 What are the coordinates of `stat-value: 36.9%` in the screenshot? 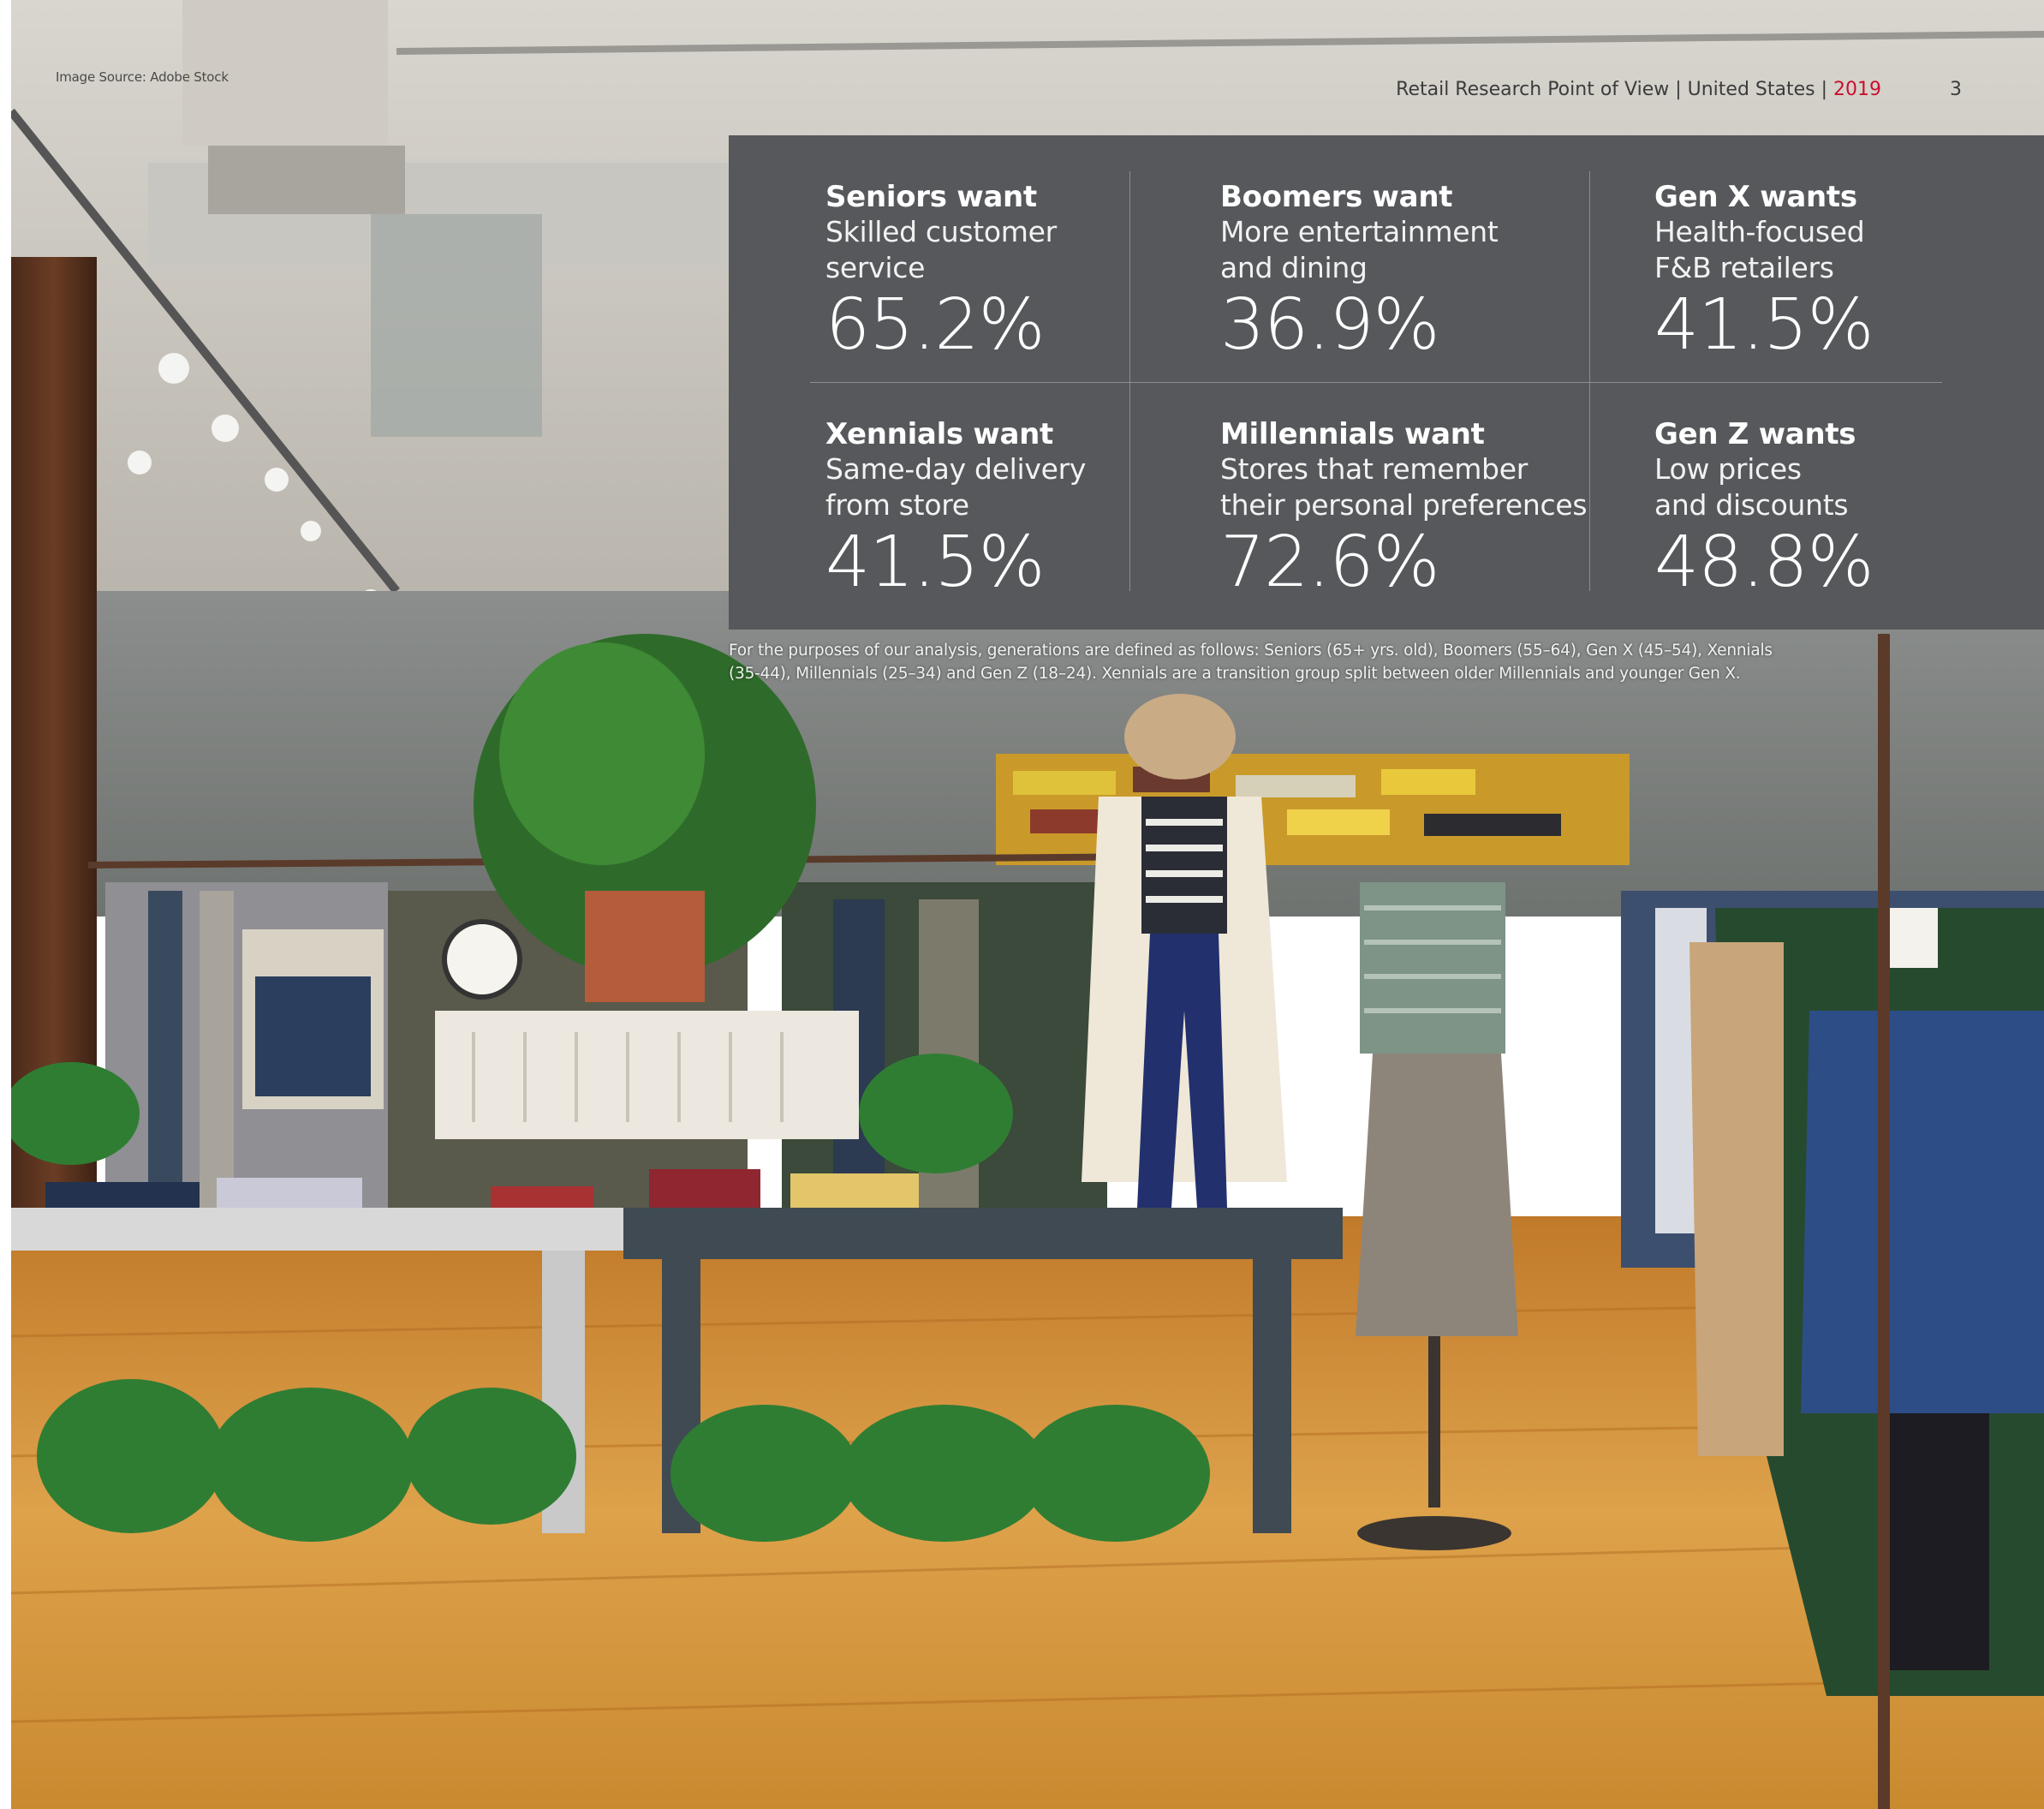 It's located at (1330, 325).